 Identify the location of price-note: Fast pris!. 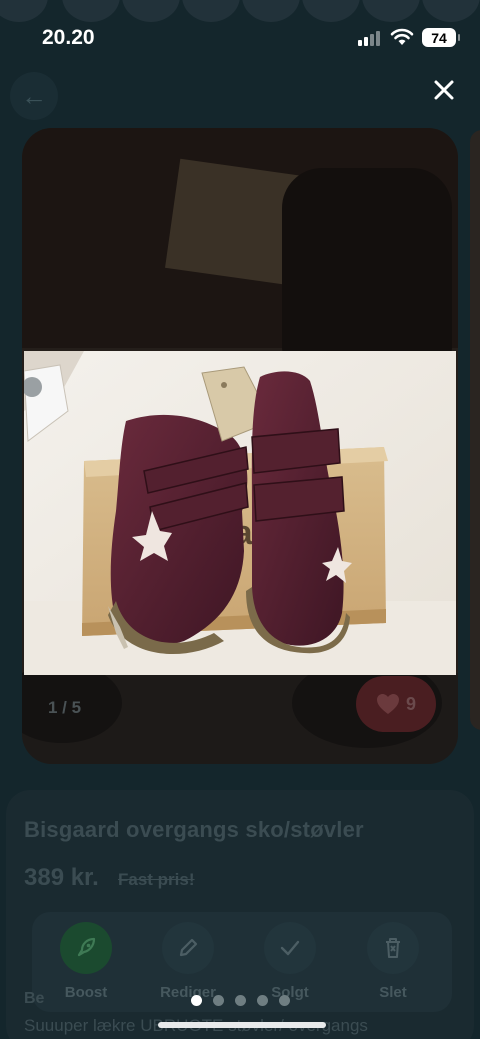
(156, 879).